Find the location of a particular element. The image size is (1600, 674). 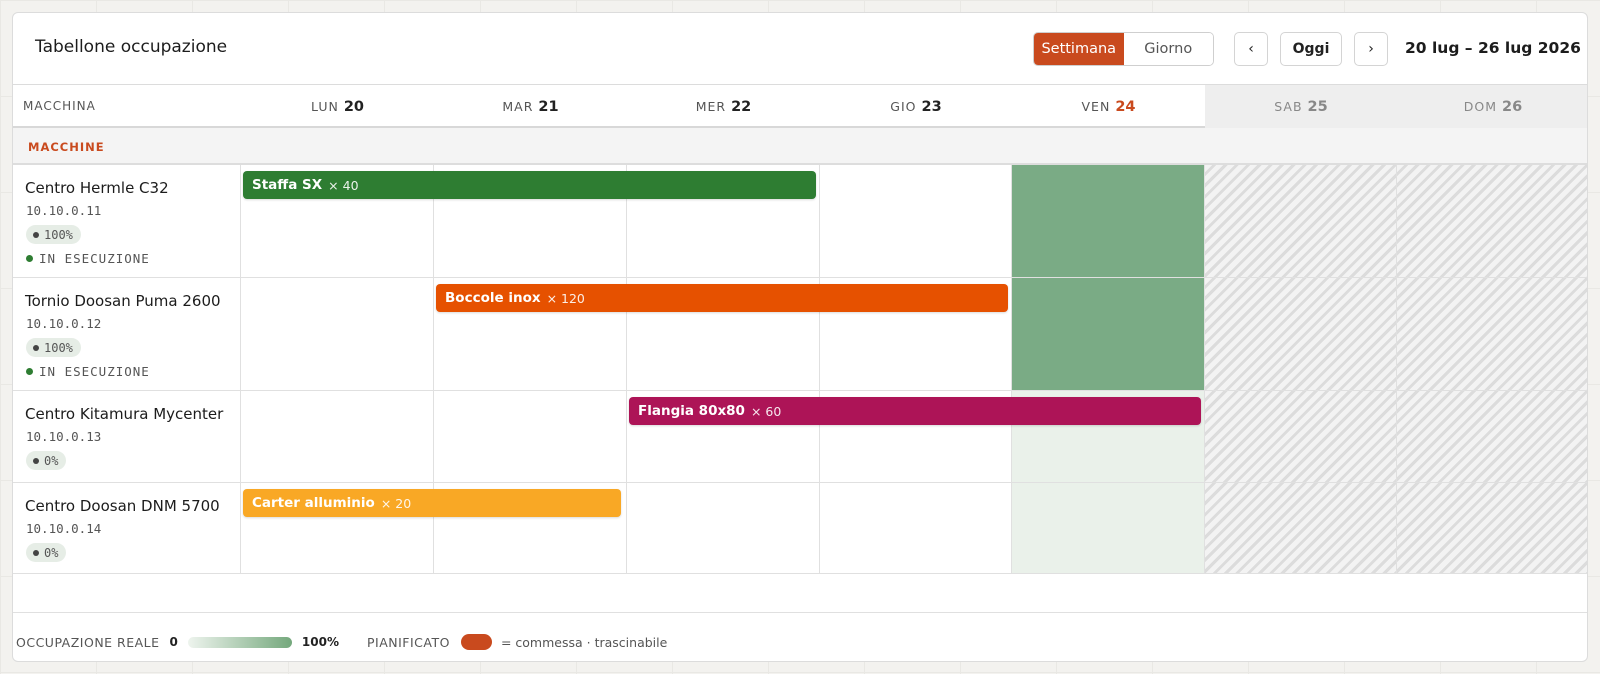

next-week-button: › is located at coordinates (1371, 49).